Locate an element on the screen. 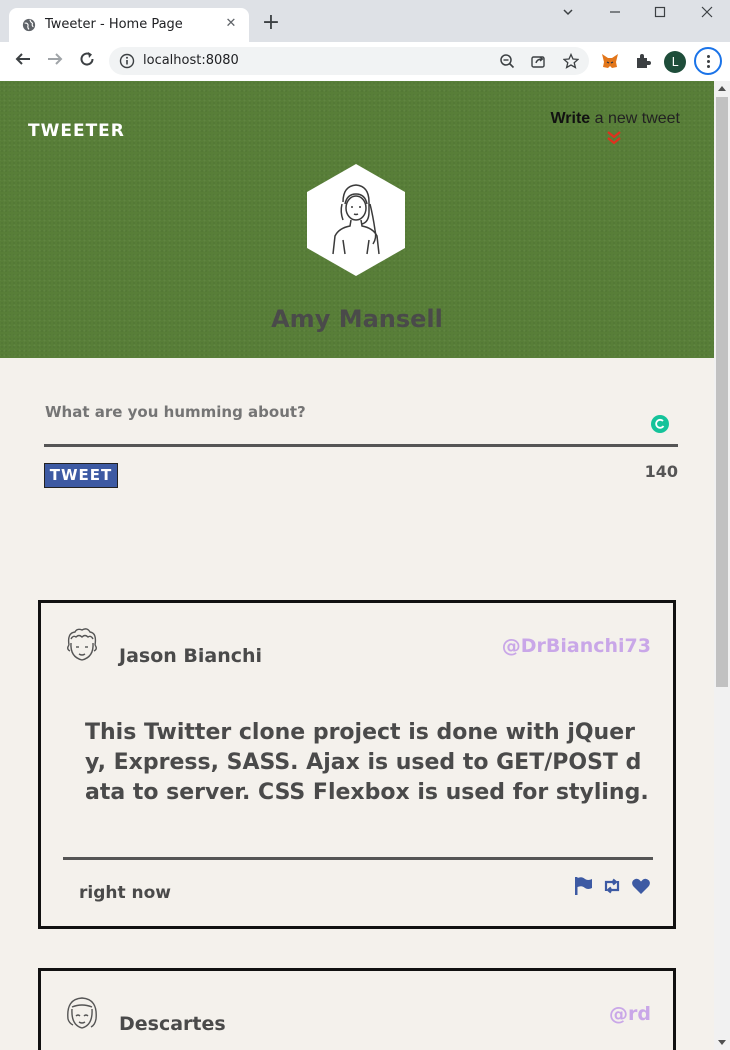  url-text: localhost:8080 is located at coordinates (191, 60).